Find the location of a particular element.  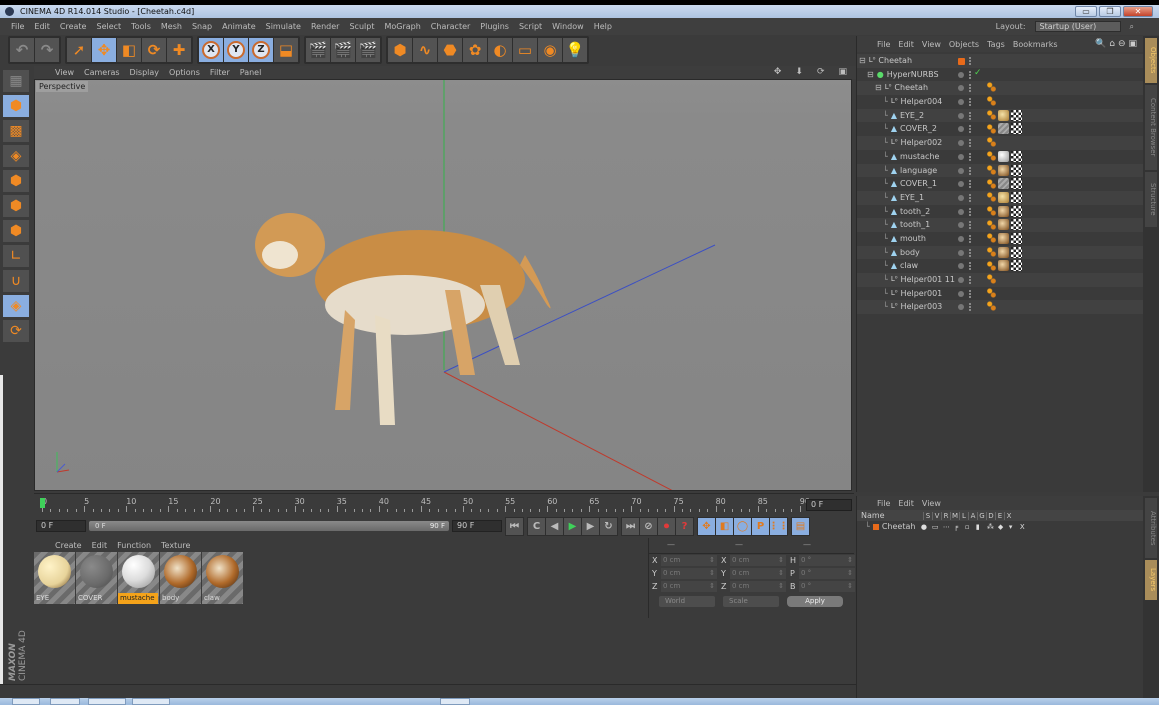

redo-button: ↷ is located at coordinates (47, 50).